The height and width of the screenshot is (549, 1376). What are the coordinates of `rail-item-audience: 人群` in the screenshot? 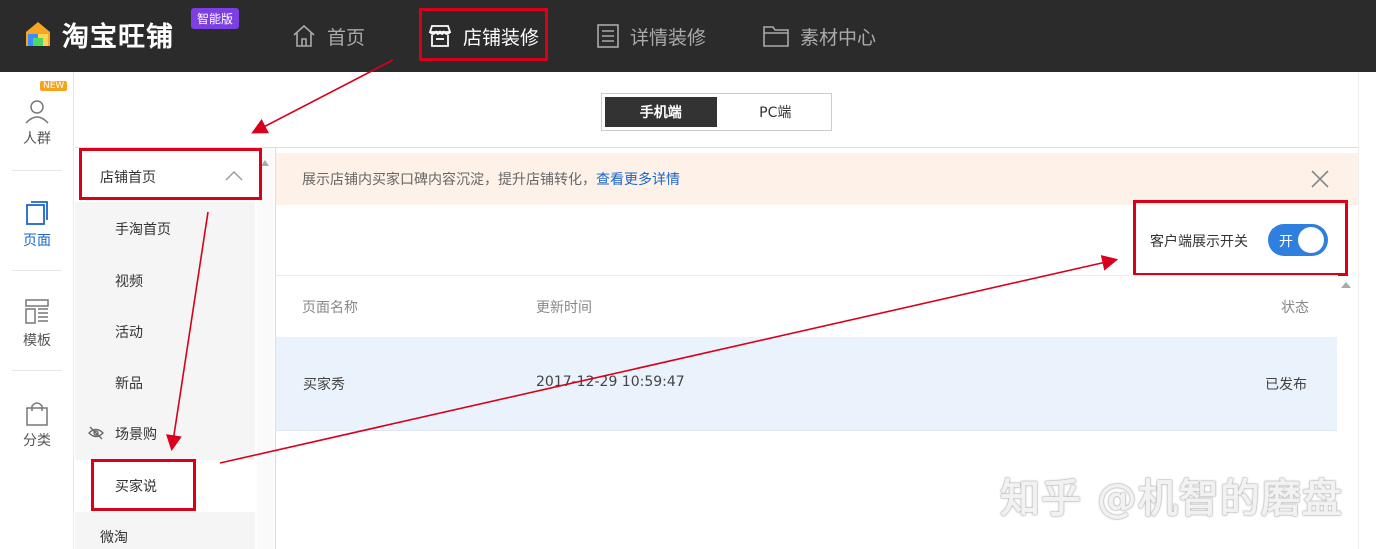 It's located at (37, 123).